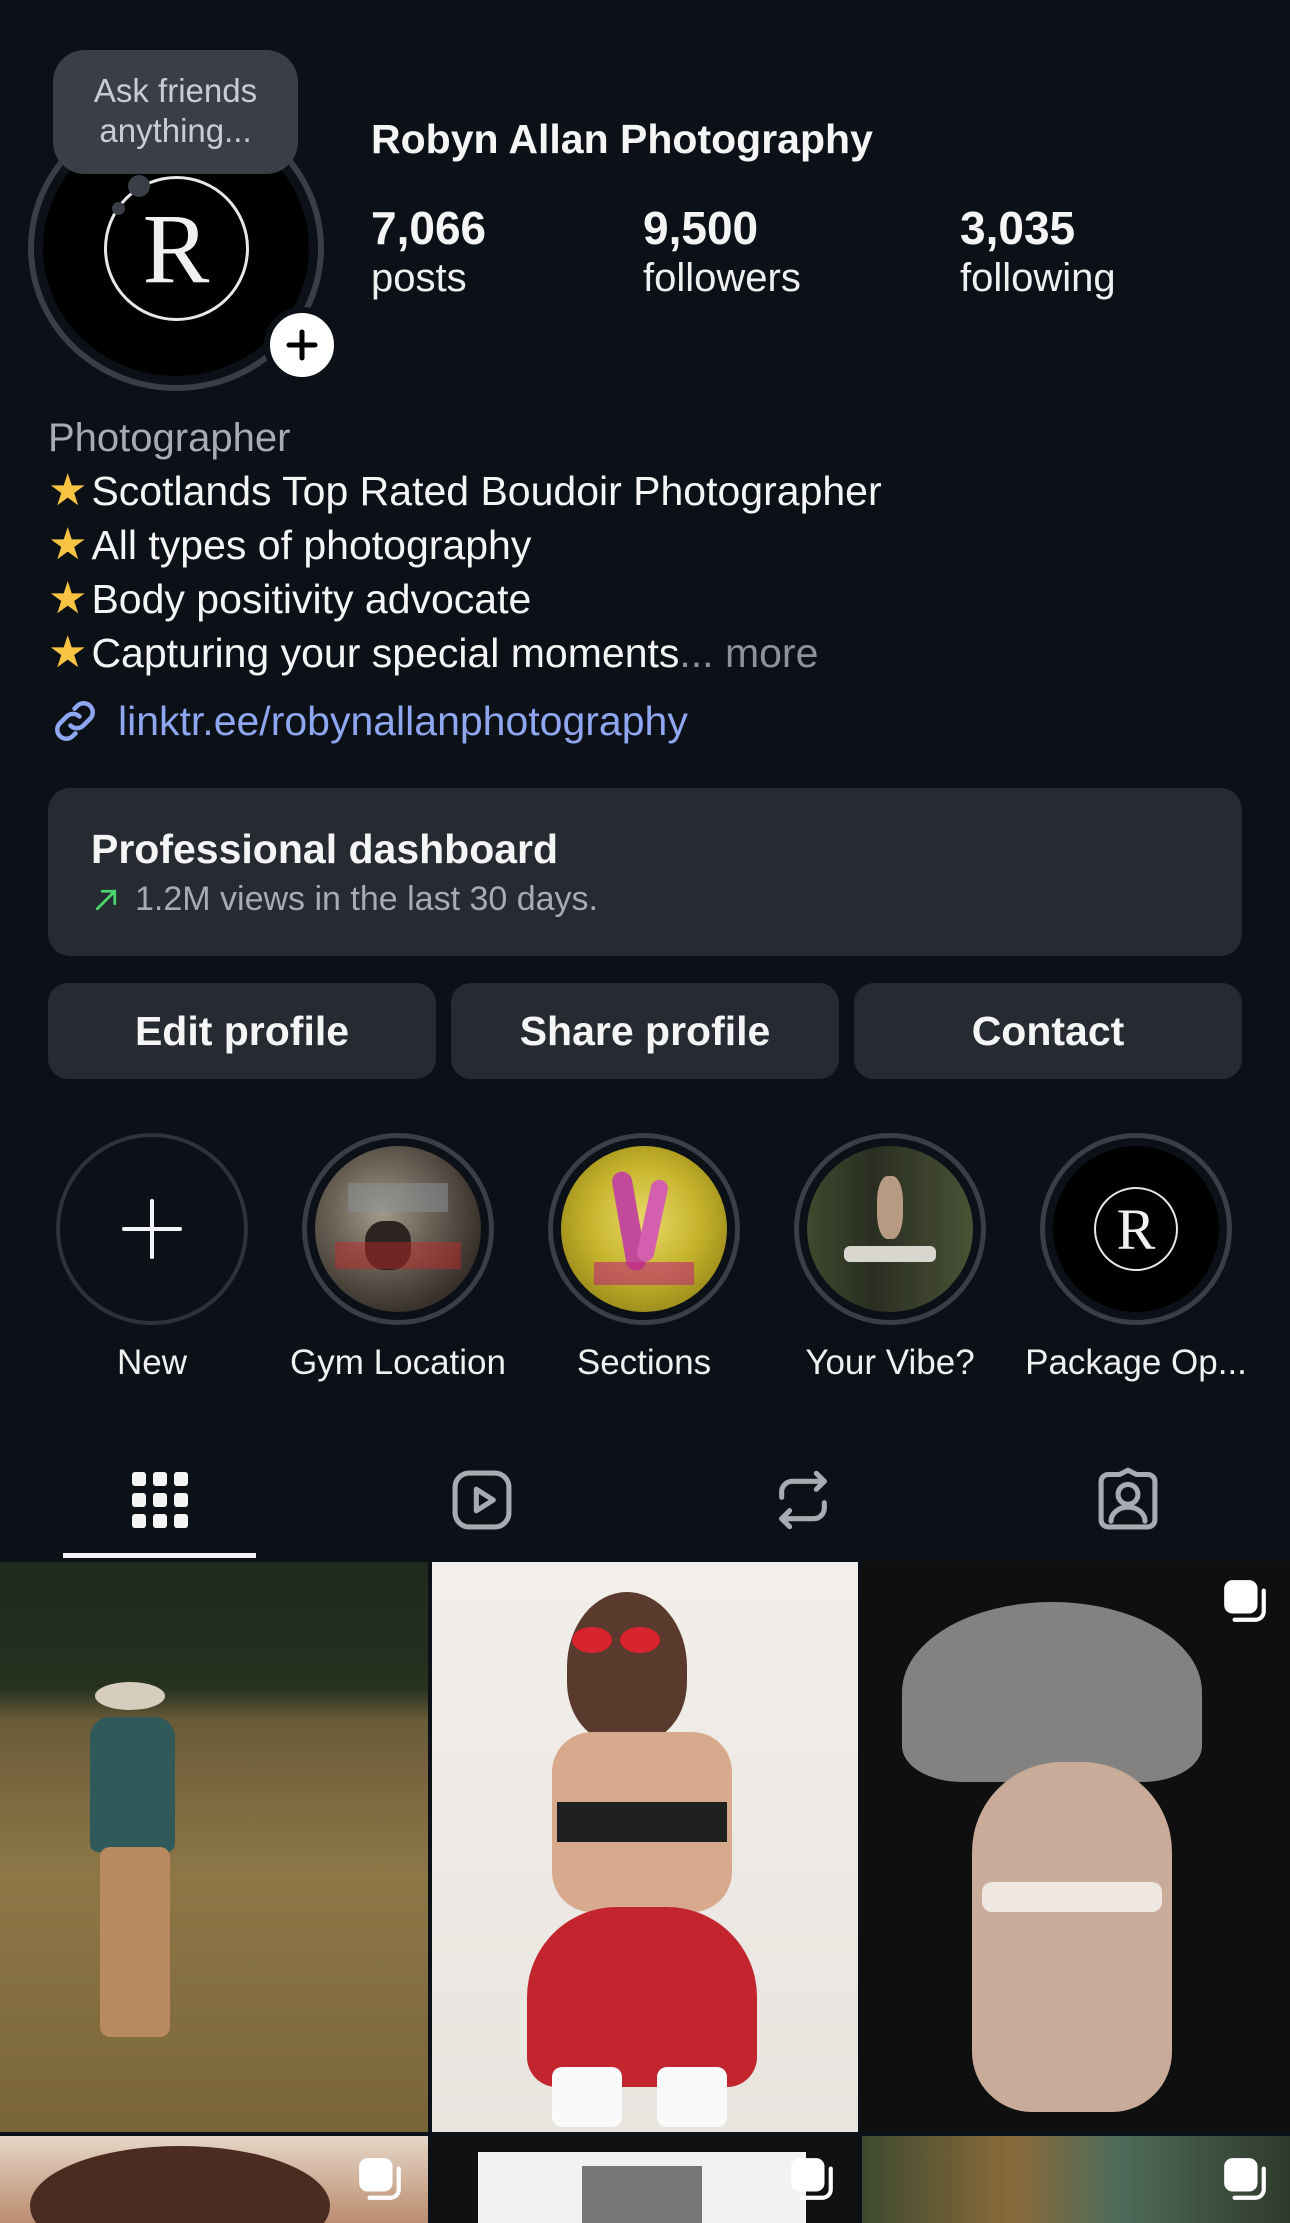 The width and height of the screenshot is (1290, 2223). What do you see at coordinates (419, 278) in the screenshot?
I see `stat-posts-label: posts` at bounding box center [419, 278].